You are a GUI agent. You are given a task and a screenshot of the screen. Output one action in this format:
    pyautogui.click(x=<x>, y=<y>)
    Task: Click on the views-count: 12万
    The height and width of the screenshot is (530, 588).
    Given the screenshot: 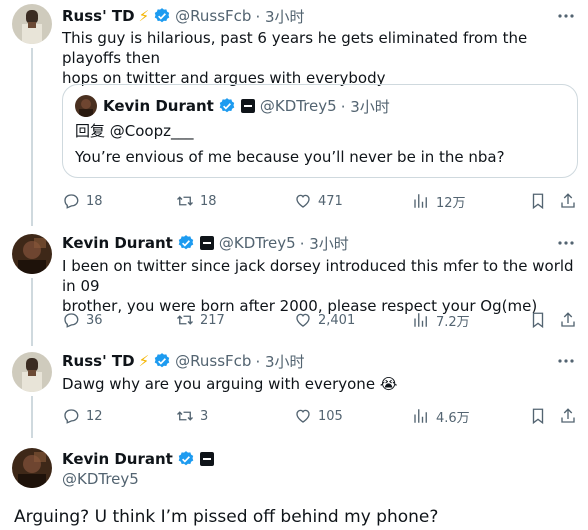 What is the action you would take?
    pyautogui.click(x=451, y=203)
    